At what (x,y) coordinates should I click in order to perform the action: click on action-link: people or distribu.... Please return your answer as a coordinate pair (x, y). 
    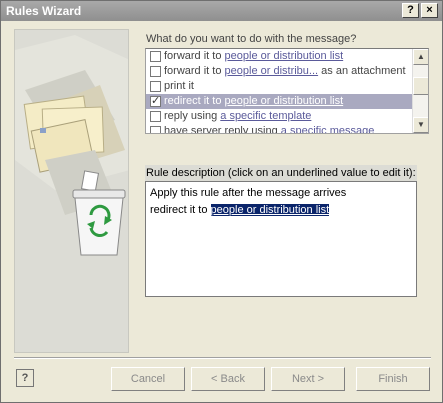
    Looking at the image, I should click on (272, 71).